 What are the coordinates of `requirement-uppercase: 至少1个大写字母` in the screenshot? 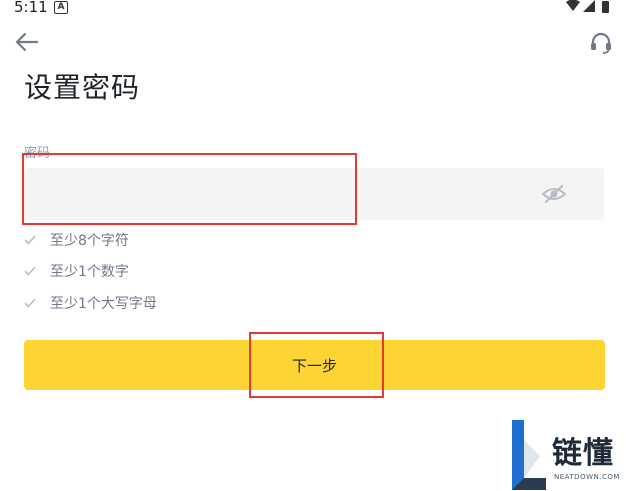 It's located at (90, 303).